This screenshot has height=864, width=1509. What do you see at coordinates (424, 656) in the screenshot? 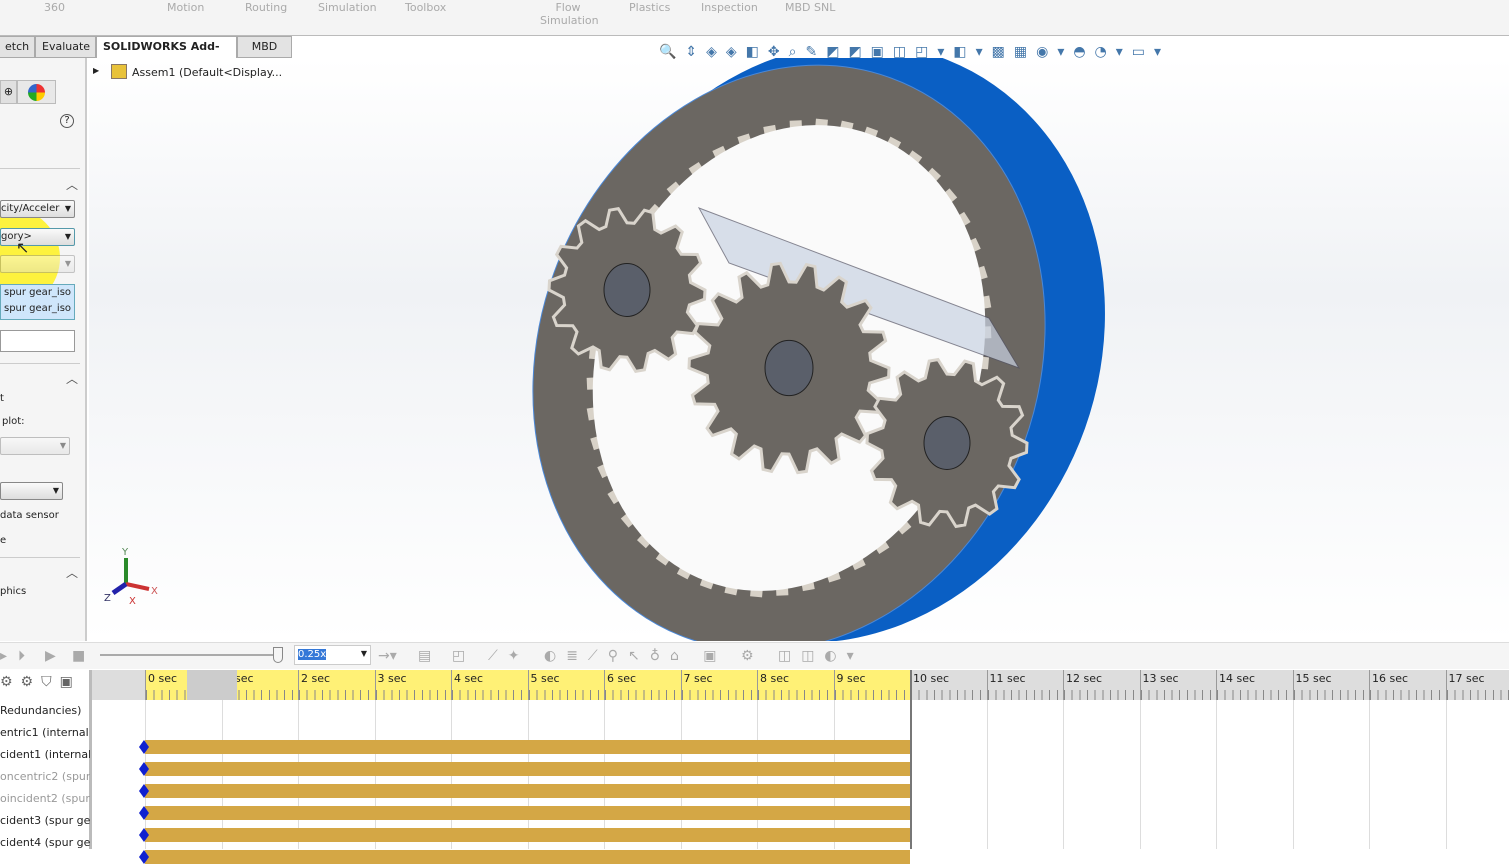
I see `save-animation-icon: ▤` at bounding box center [424, 656].